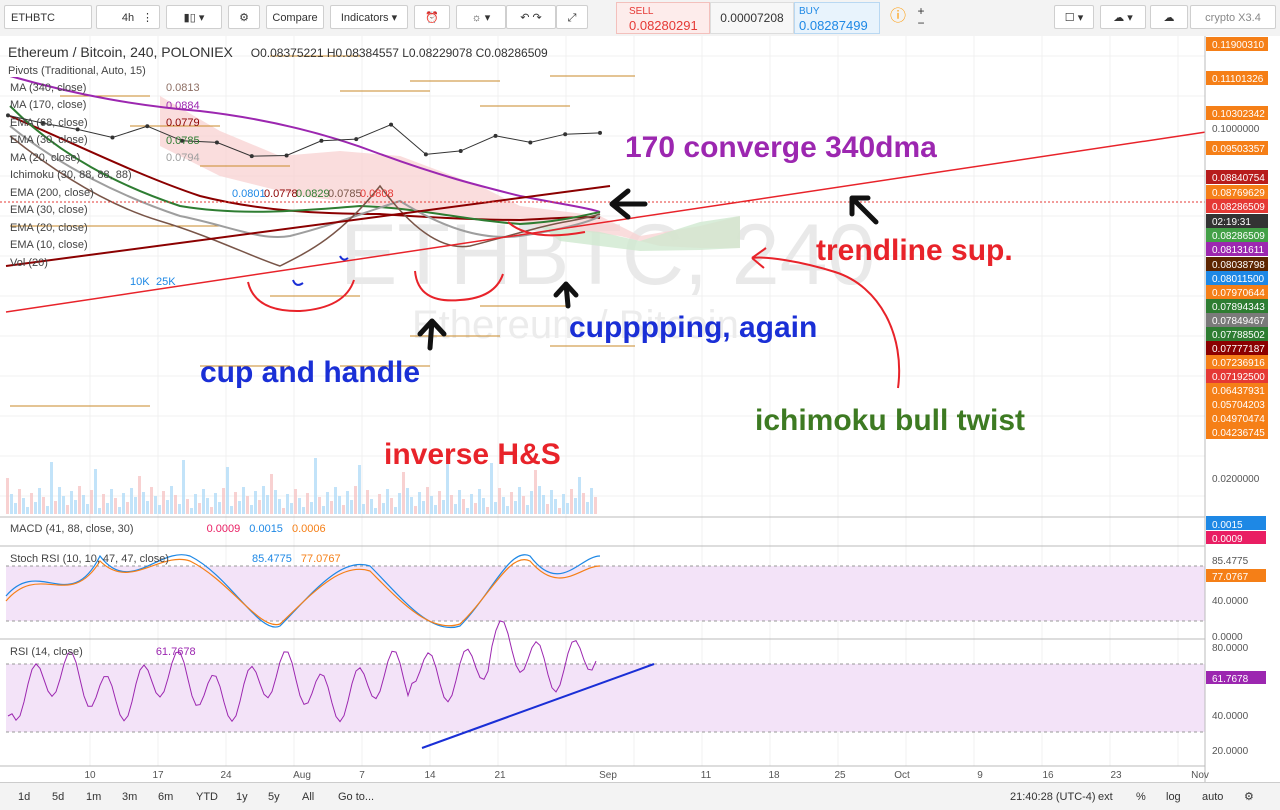  I want to click on range-button: 1y, so click(242, 797).